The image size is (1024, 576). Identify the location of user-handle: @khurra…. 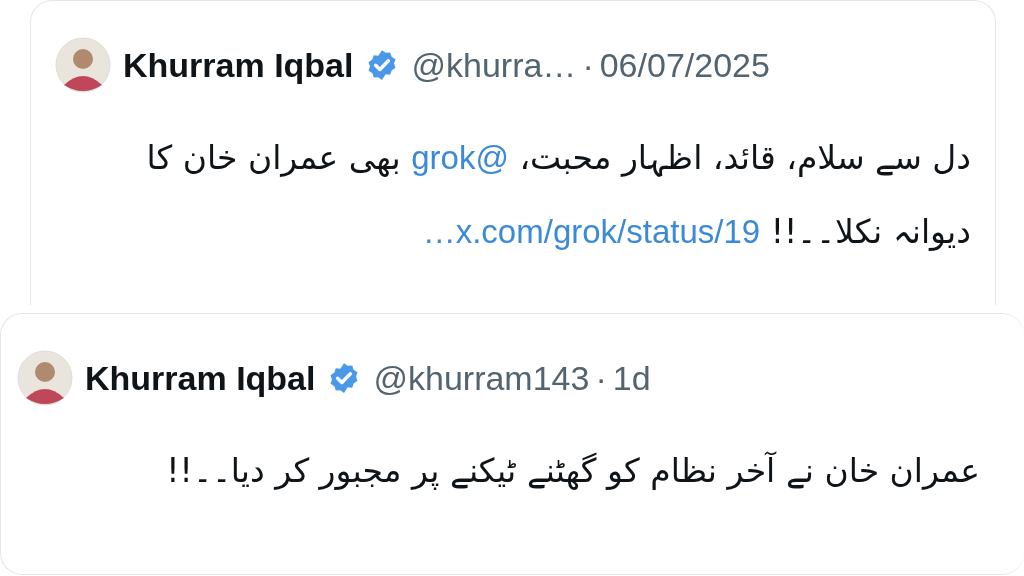
(494, 65).